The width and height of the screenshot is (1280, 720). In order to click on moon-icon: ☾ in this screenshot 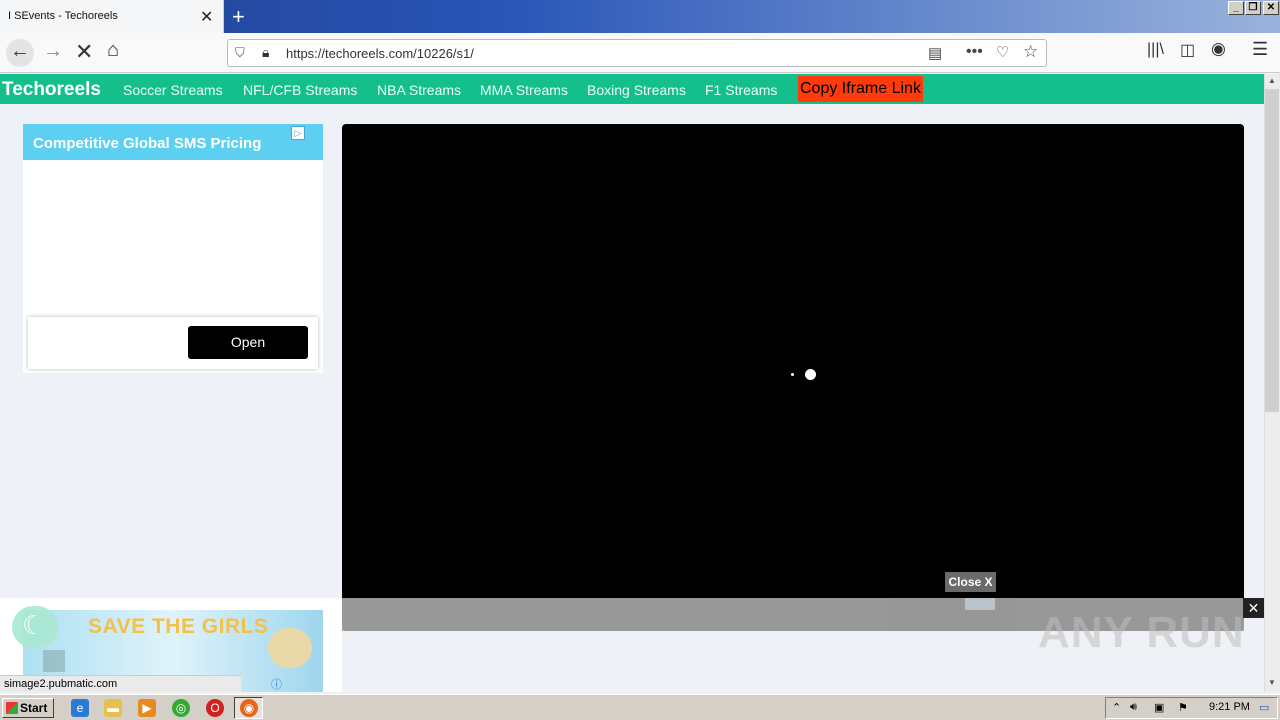, I will do `click(34, 625)`.